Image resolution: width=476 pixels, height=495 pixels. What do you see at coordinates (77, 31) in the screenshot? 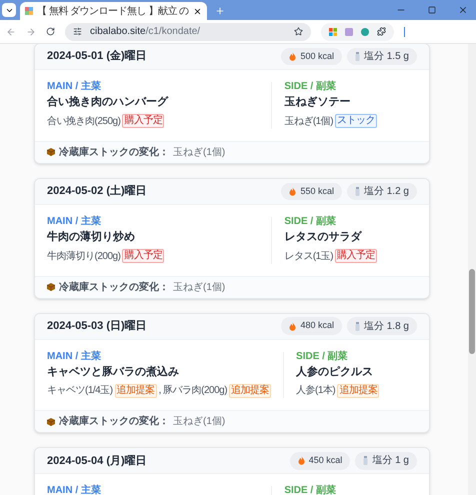
I see `site-settings-icon` at bounding box center [77, 31].